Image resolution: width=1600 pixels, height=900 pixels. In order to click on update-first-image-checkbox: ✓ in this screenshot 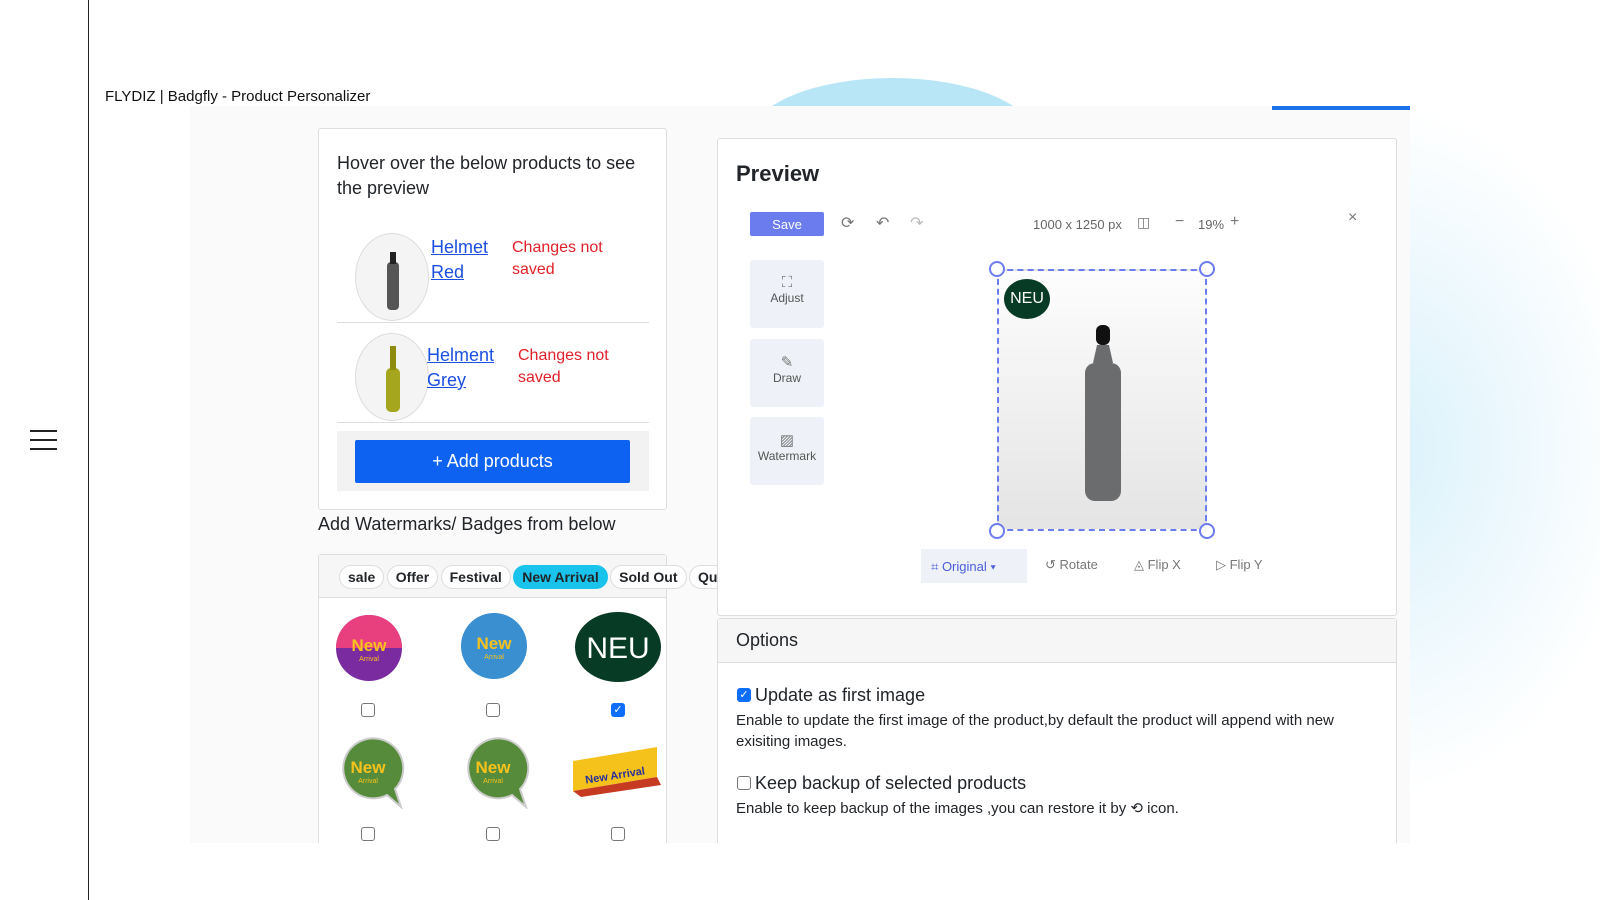, I will do `click(744, 695)`.